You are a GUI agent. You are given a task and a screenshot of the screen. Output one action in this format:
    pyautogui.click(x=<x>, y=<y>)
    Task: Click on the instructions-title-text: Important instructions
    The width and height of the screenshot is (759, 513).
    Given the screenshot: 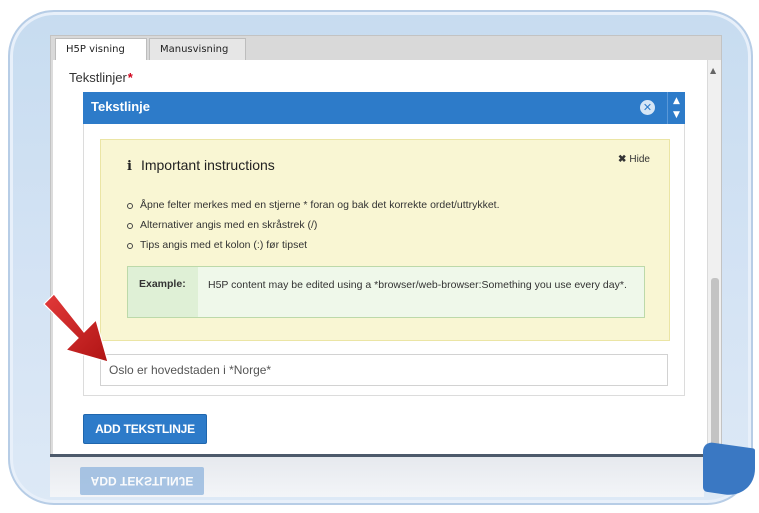 What is the action you would take?
    pyautogui.click(x=207, y=165)
    